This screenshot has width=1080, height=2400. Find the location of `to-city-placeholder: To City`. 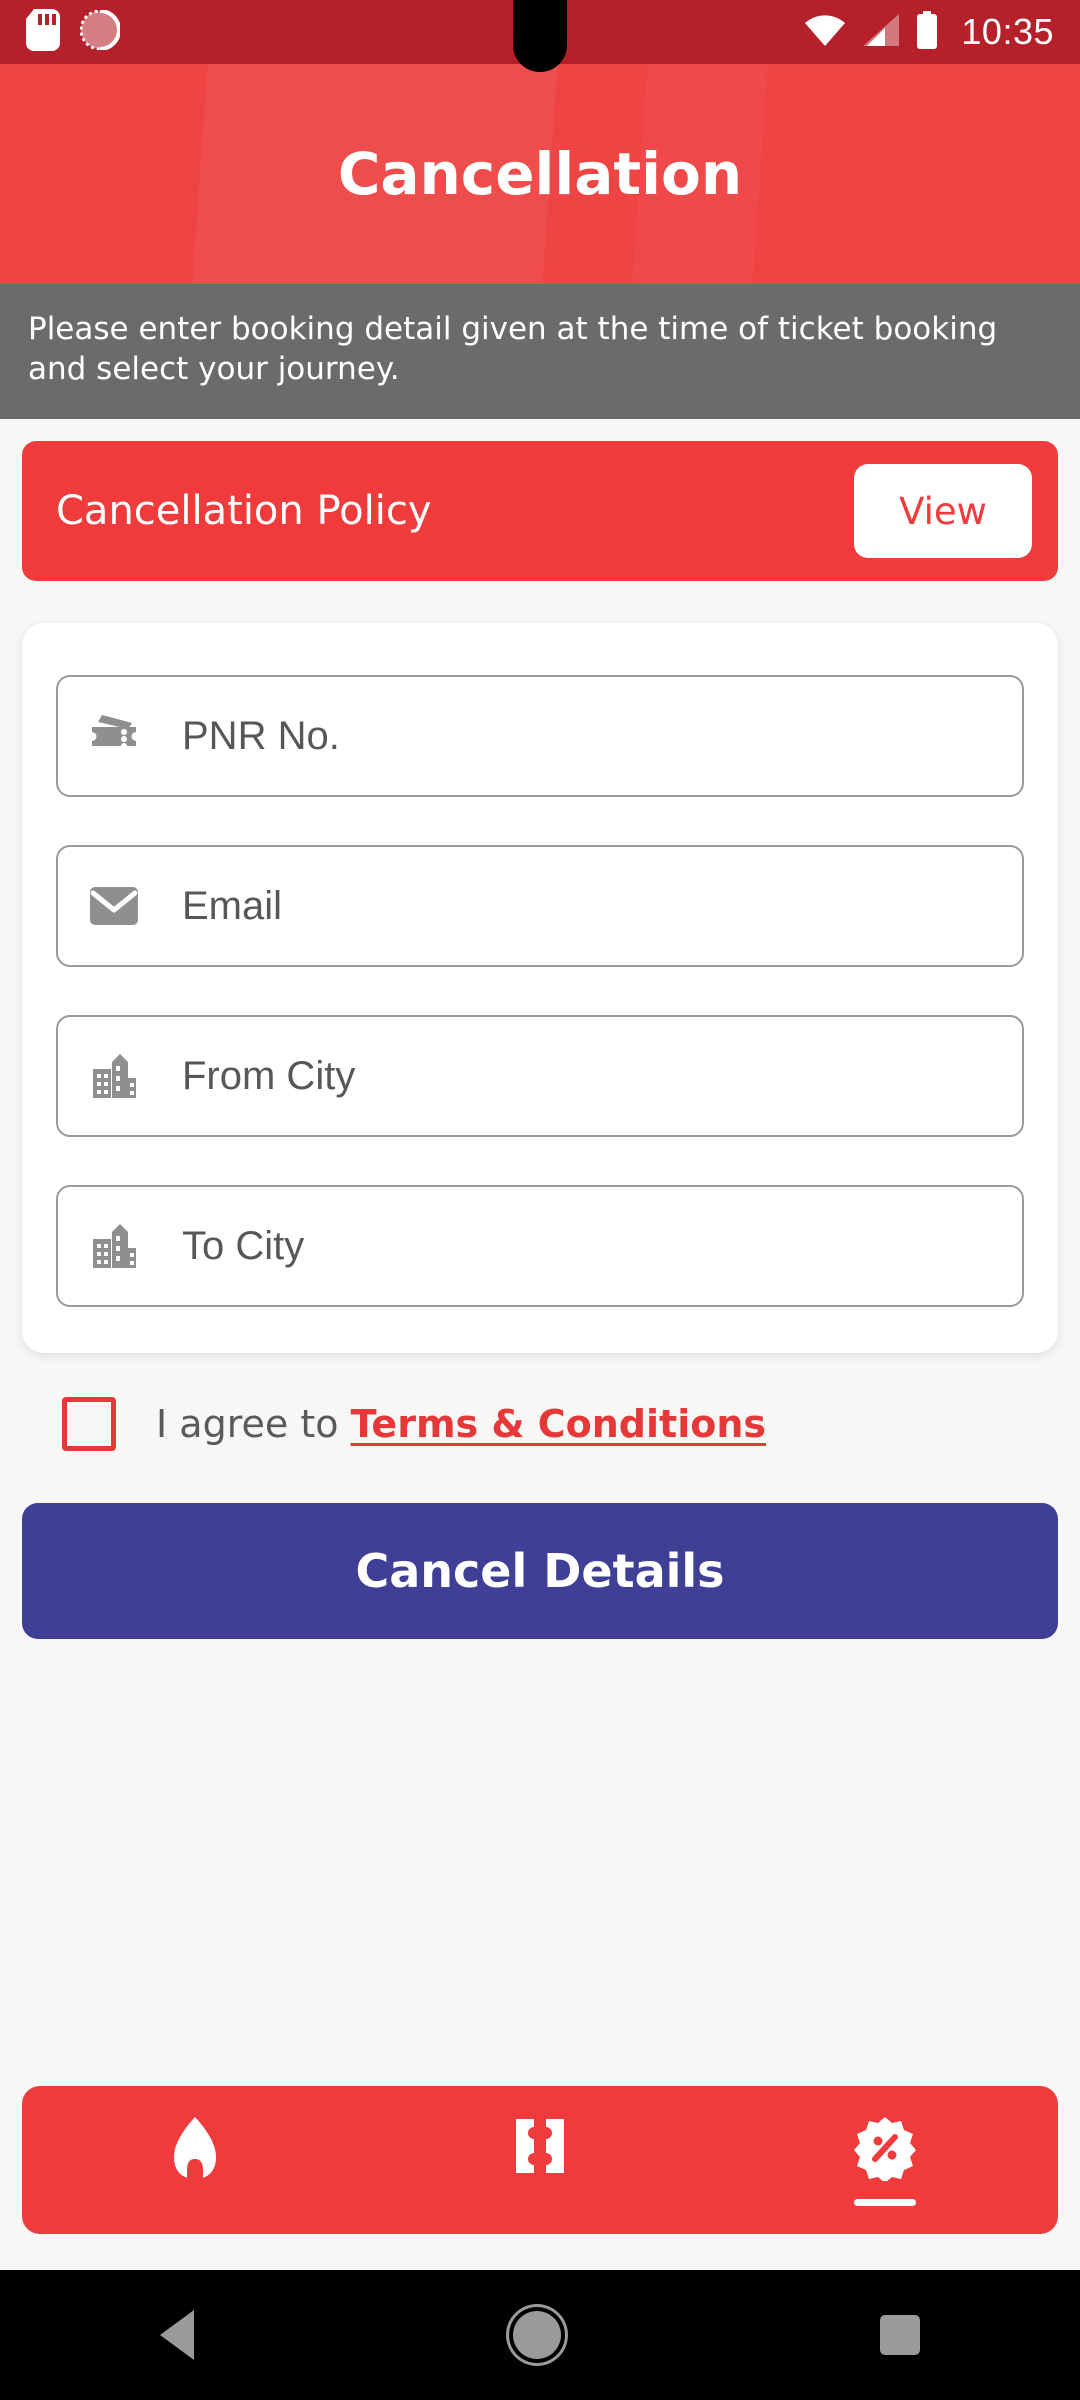

to-city-placeholder: To City is located at coordinates (243, 1245).